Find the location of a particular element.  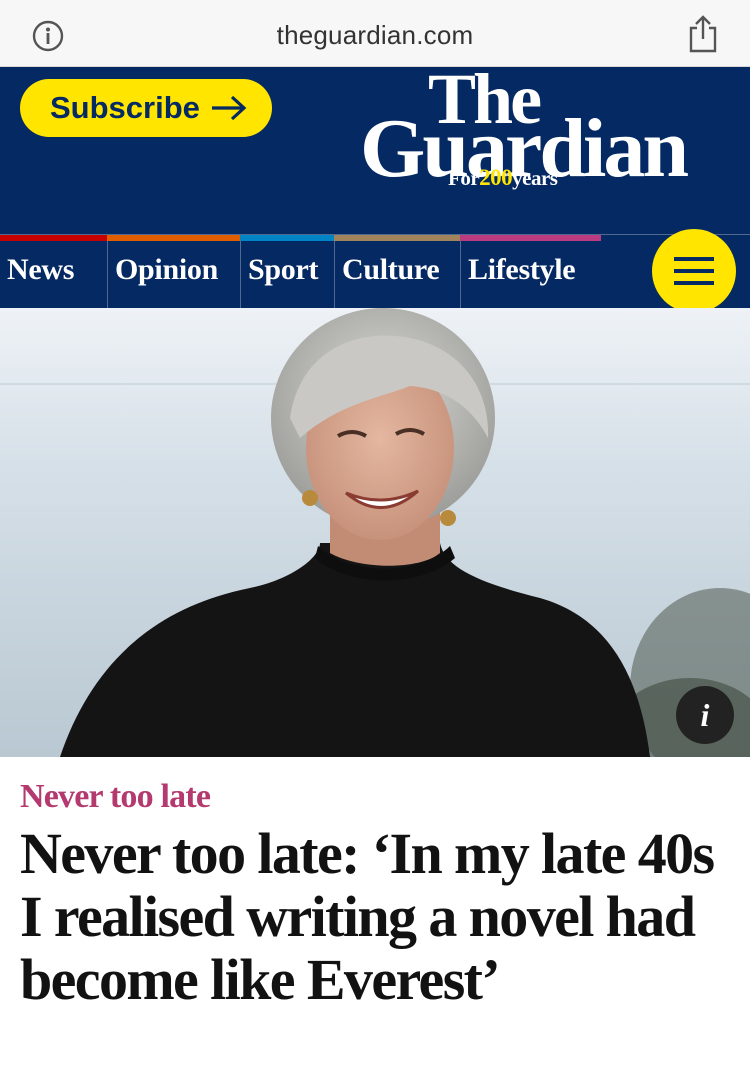

image-caption-info-button: i is located at coordinates (705, 715).